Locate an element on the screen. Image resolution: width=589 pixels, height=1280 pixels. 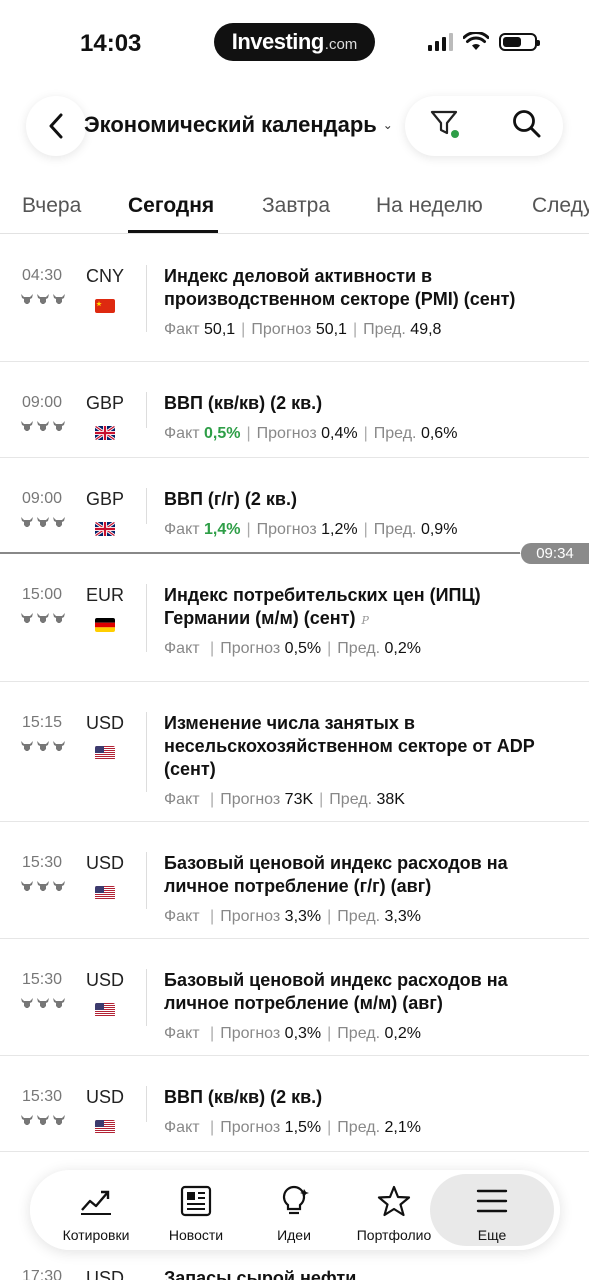
flag-de-icon is located at coordinates (105, 625).